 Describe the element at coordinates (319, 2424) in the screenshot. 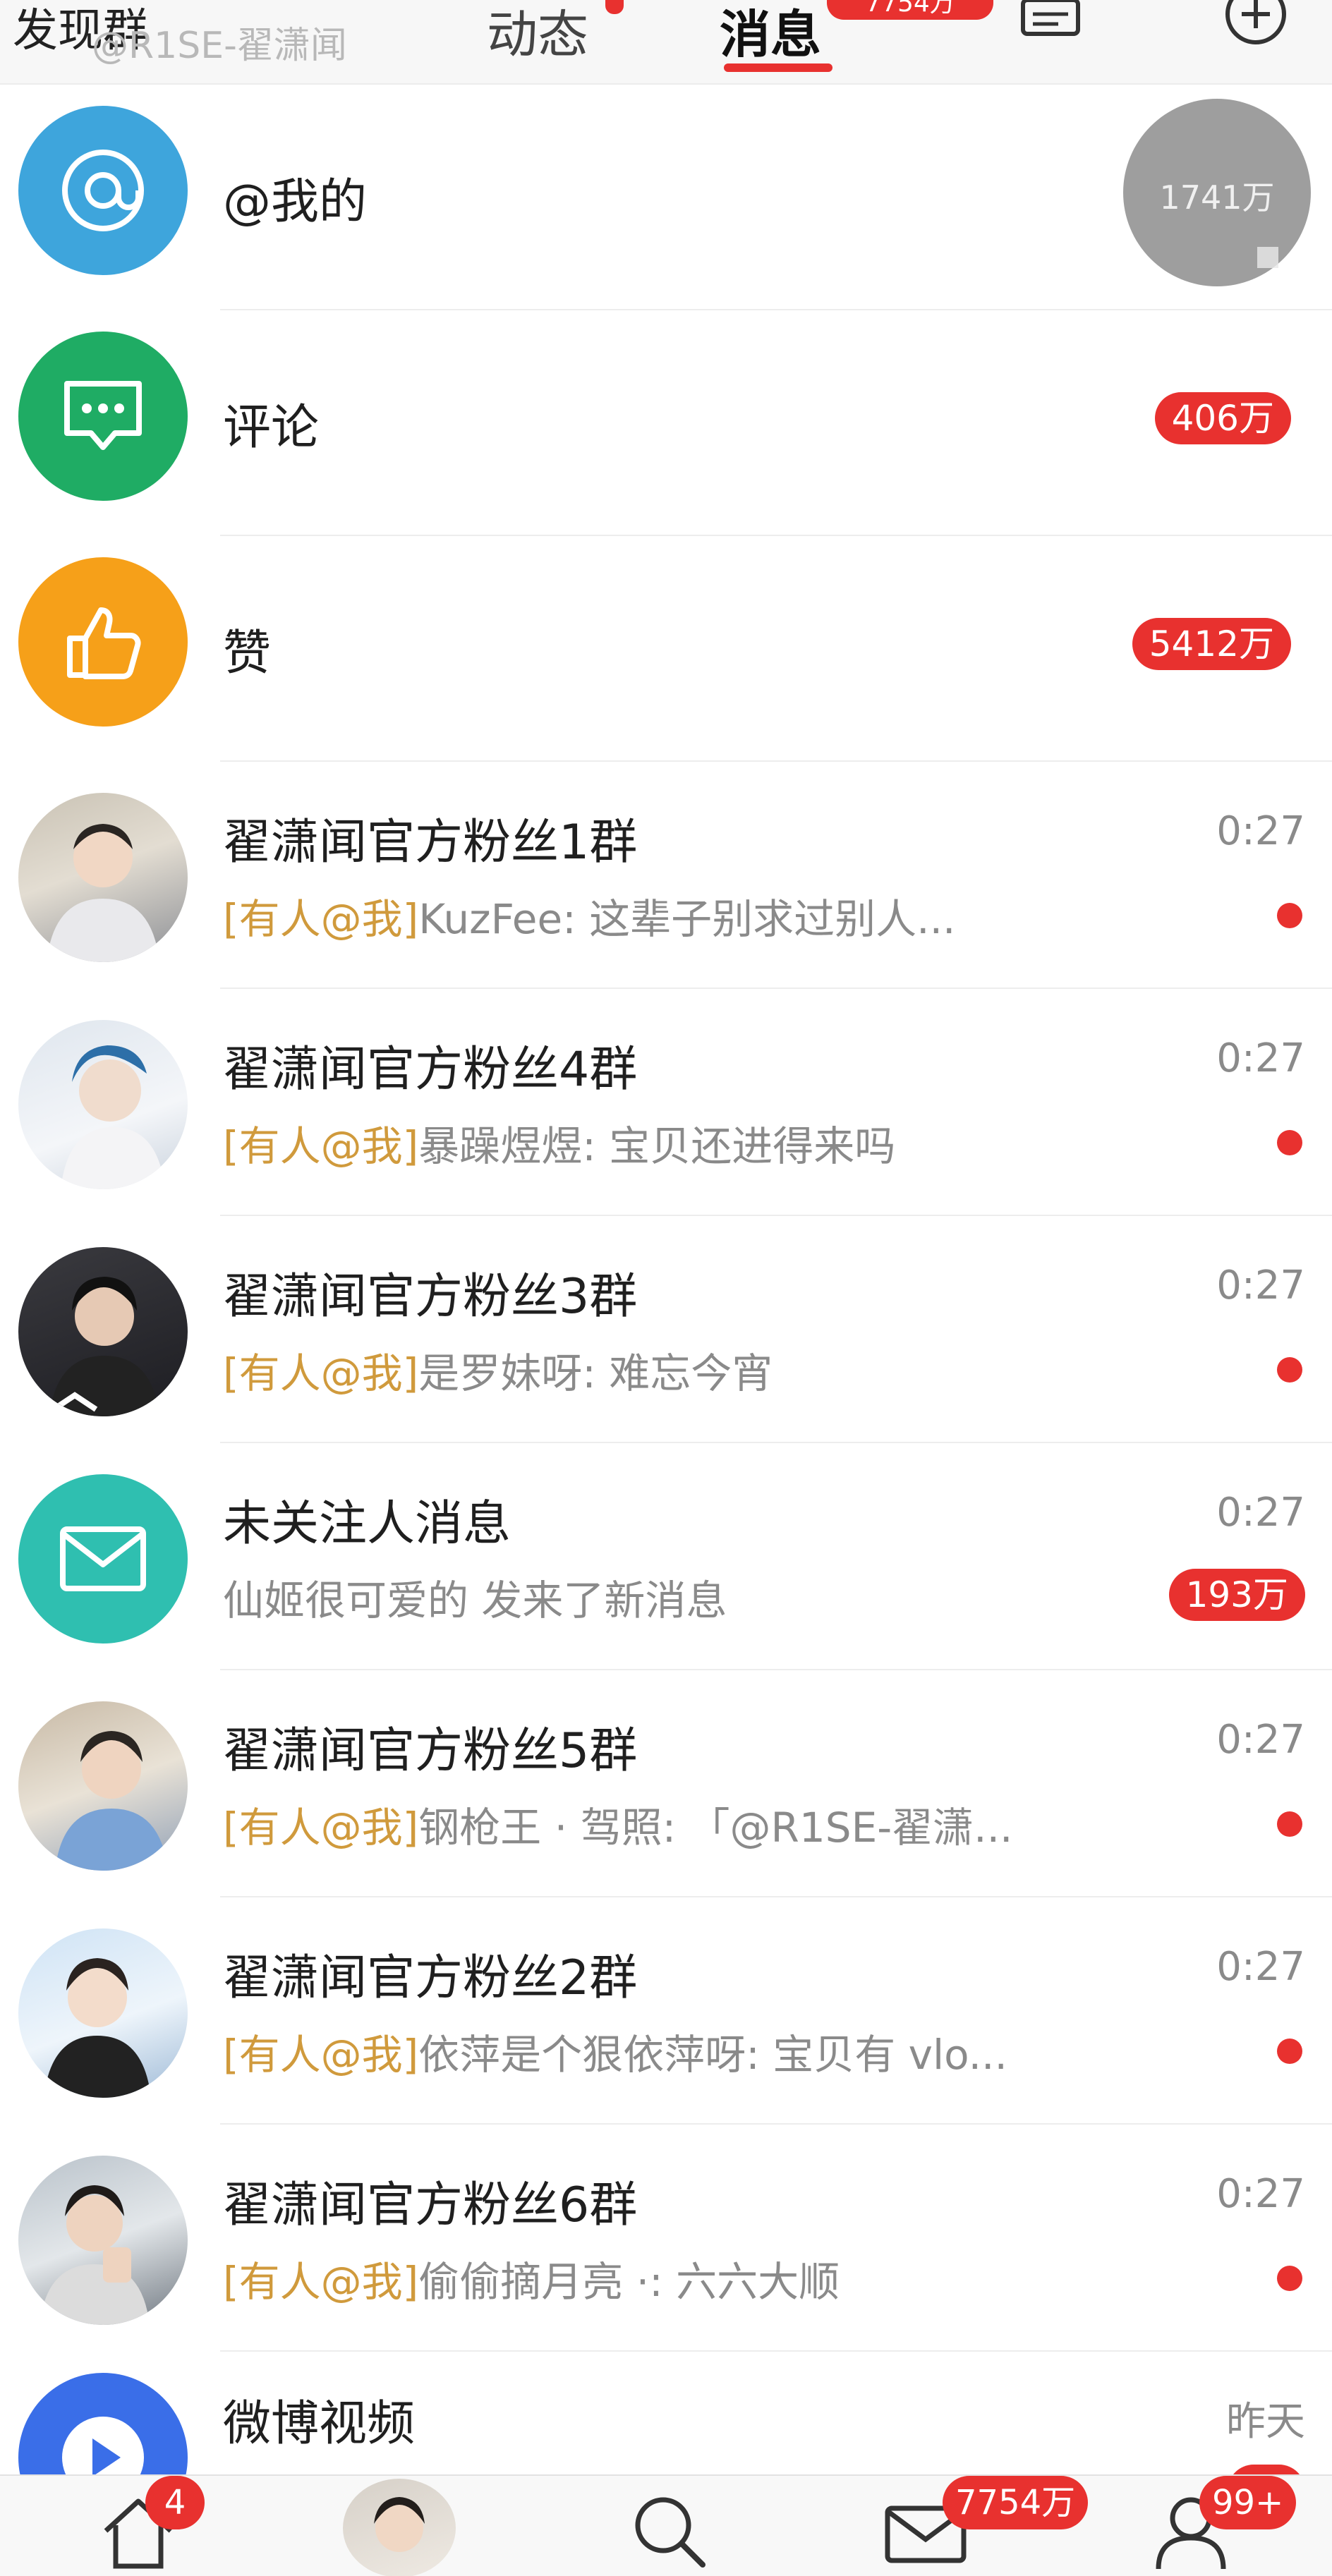

I see `row-title: 微博视频` at that location.